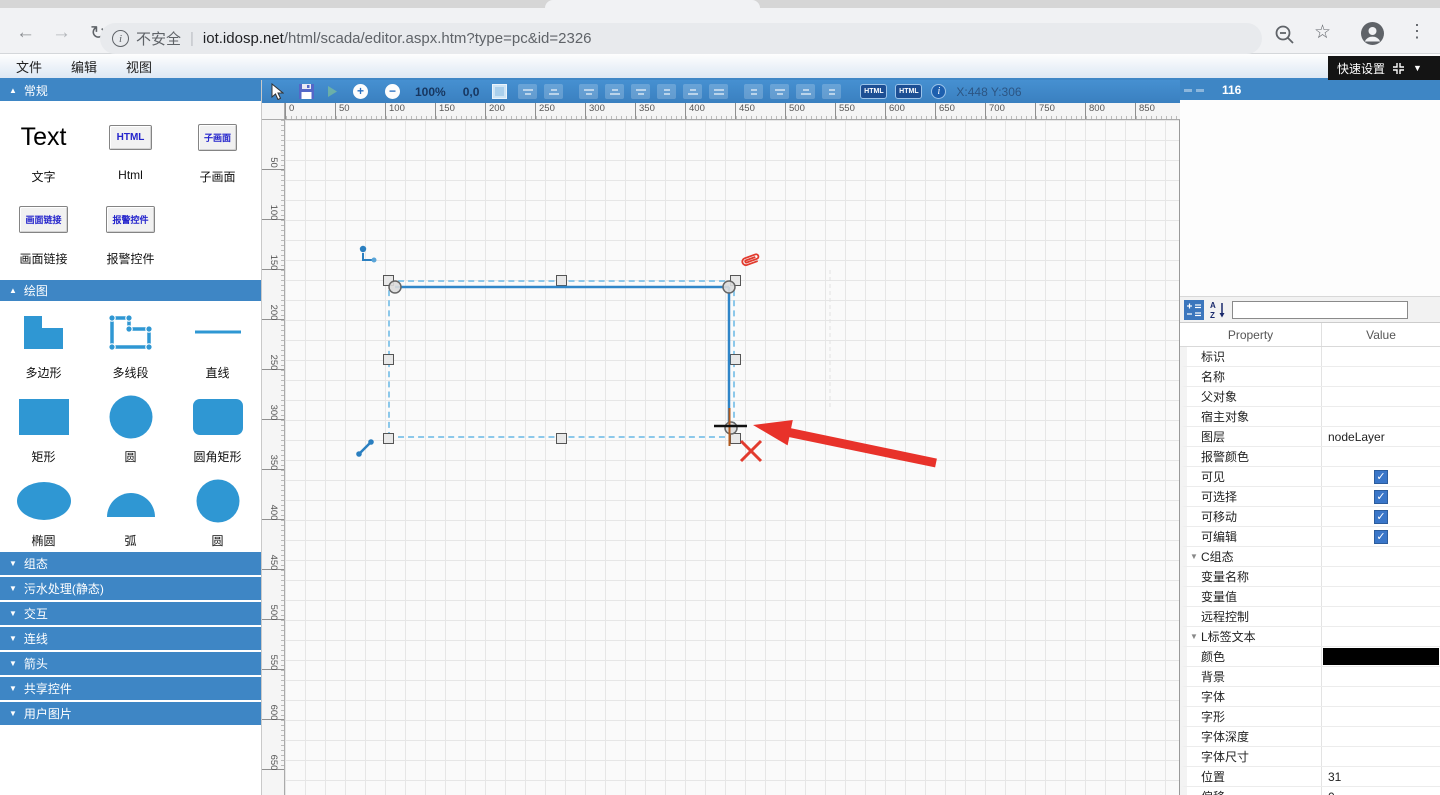 Image resolution: width=1440 pixels, height=795 pixels. What do you see at coordinates (217, 149) in the screenshot?
I see `palette-item-subscreen: 子画面 子画面` at bounding box center [217, 149].